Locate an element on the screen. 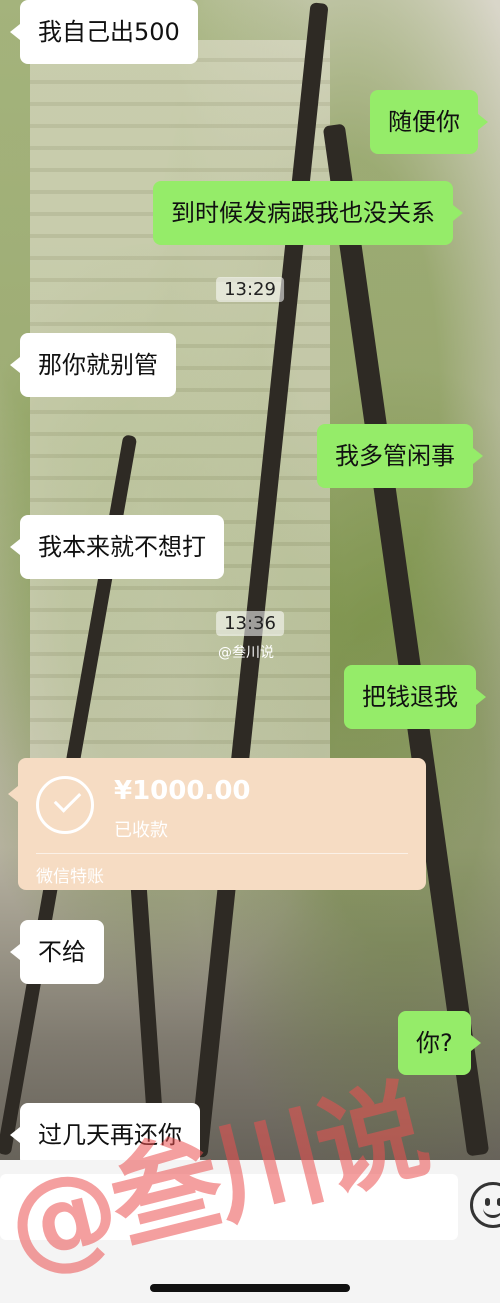  transfer-amount: ¥1000.00 is located at coordinates (182, 791).